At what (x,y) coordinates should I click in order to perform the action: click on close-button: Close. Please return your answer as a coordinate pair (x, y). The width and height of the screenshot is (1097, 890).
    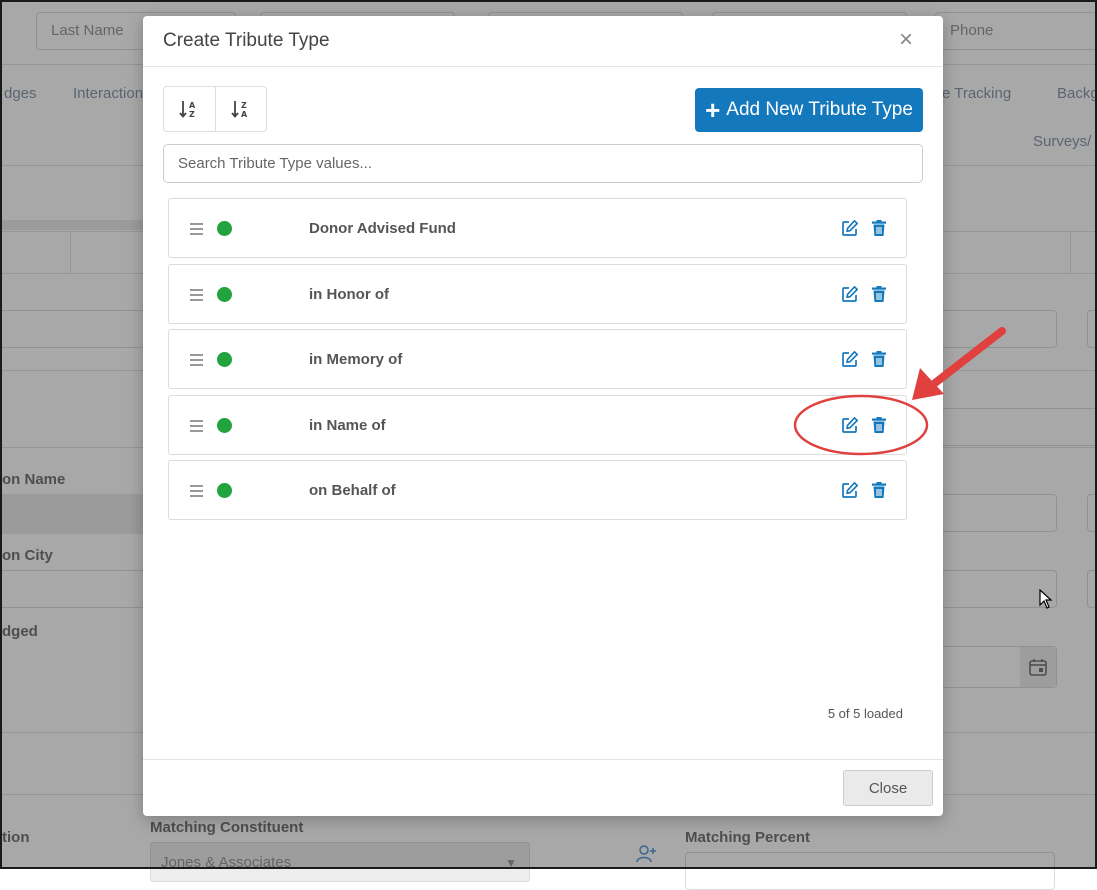
    Looking at the image, I should click on (888, 788).